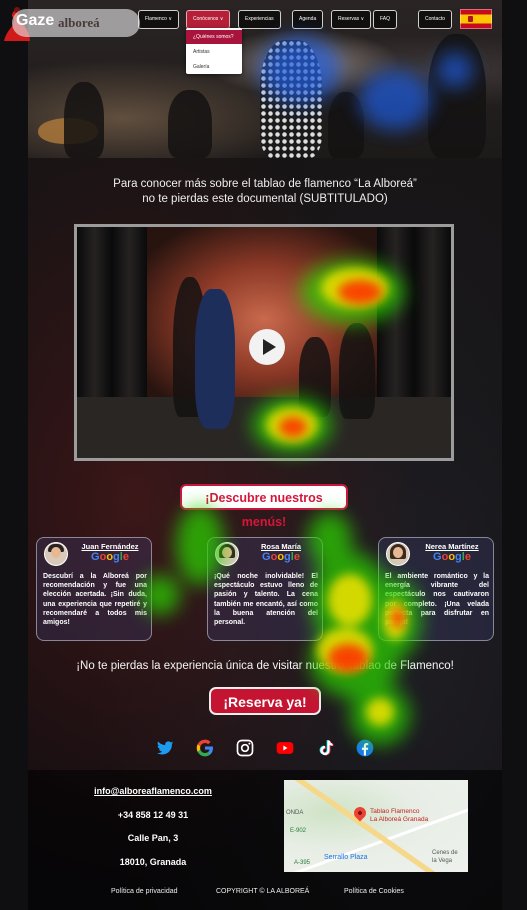 This screenshot has height=910, width=527. Describe the element at coordinates (360, 813) in the screenshot. I see `map-pin-icon` at that location.